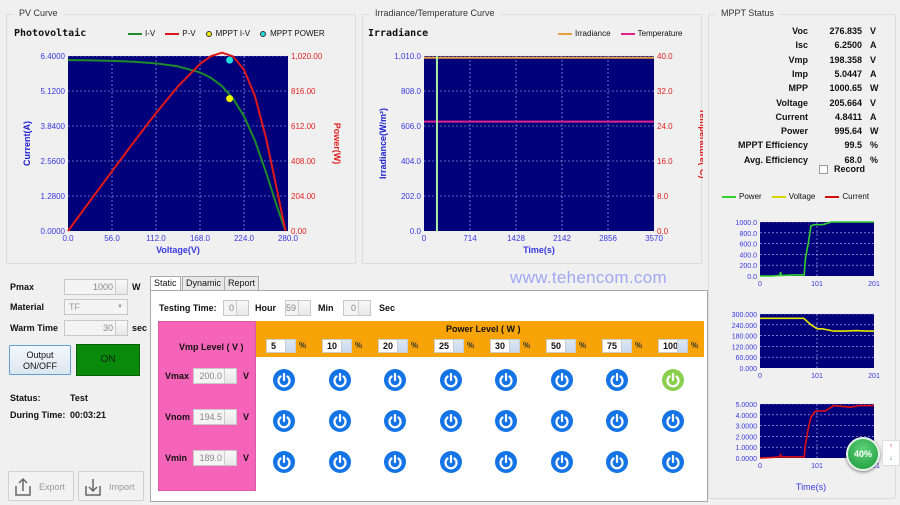 Image resolution: width=900 pixels, height=505 pixels. Describe the element at coordinates (112, 238) in the screenshot. I see `x-tick-label: 56.0` at that location.